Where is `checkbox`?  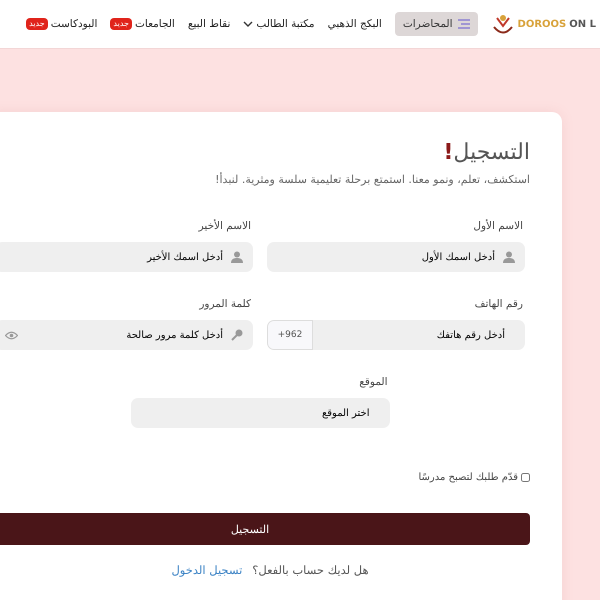 checkbox is located at coordinates (525, 477).